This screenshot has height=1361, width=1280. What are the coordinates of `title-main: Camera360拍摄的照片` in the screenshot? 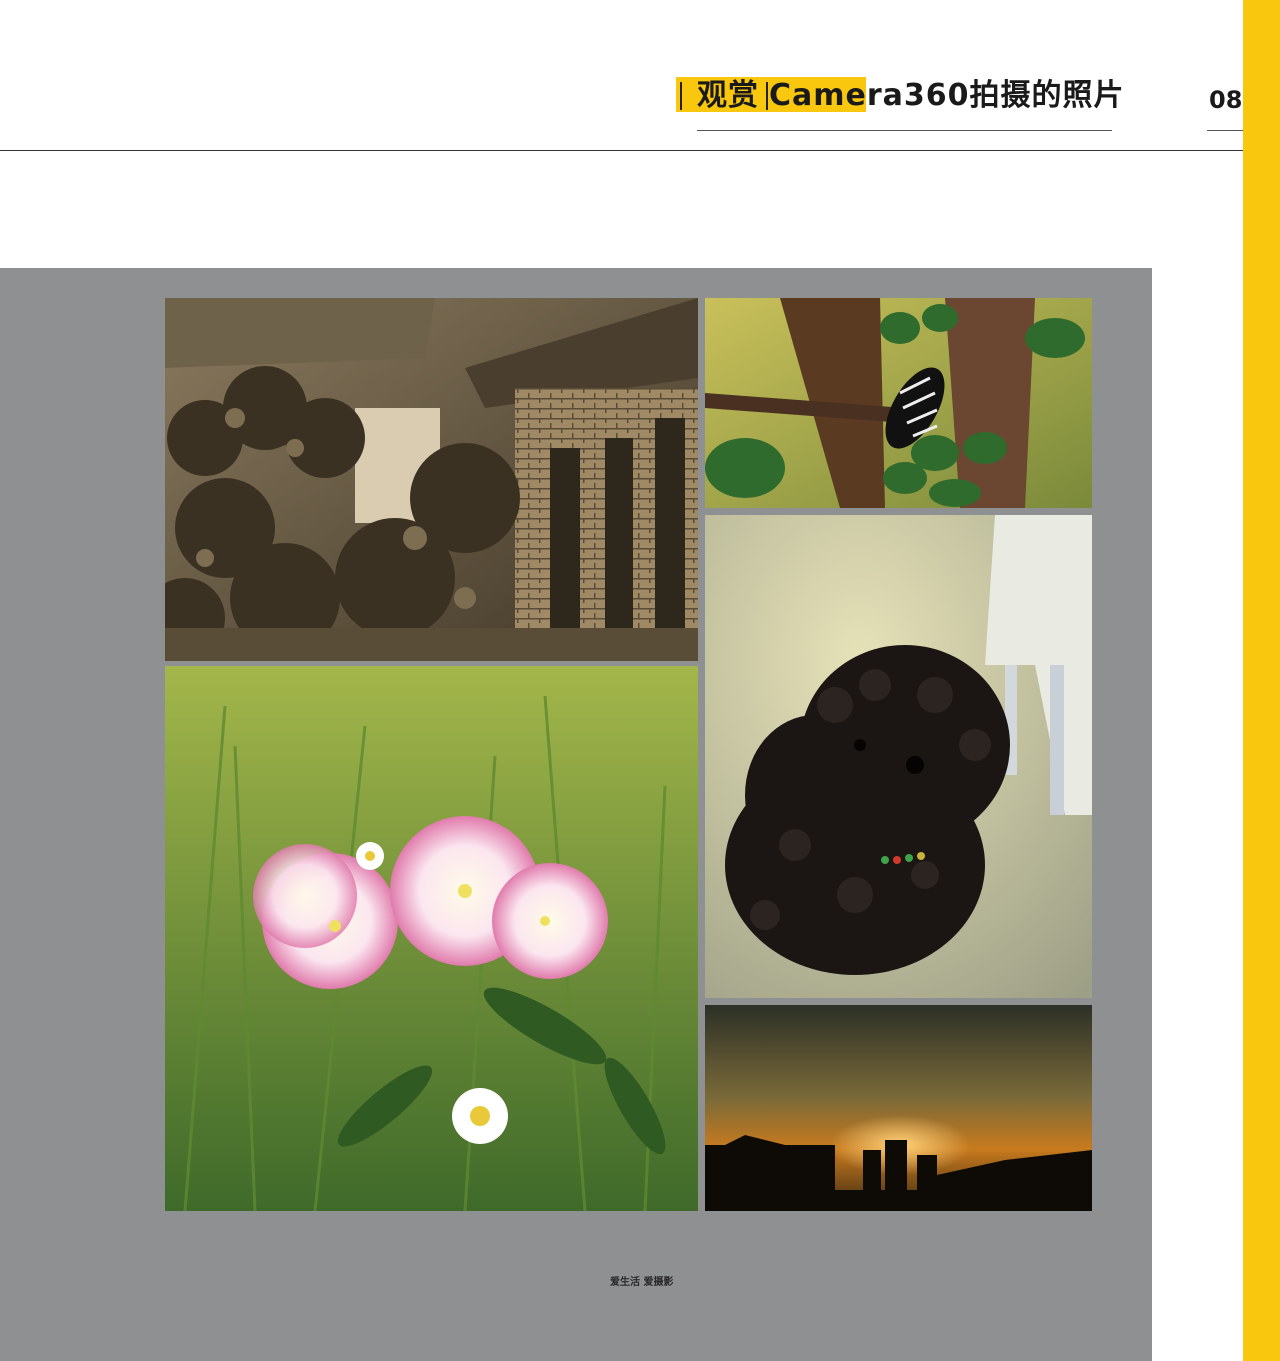 It's located at (947, 95).